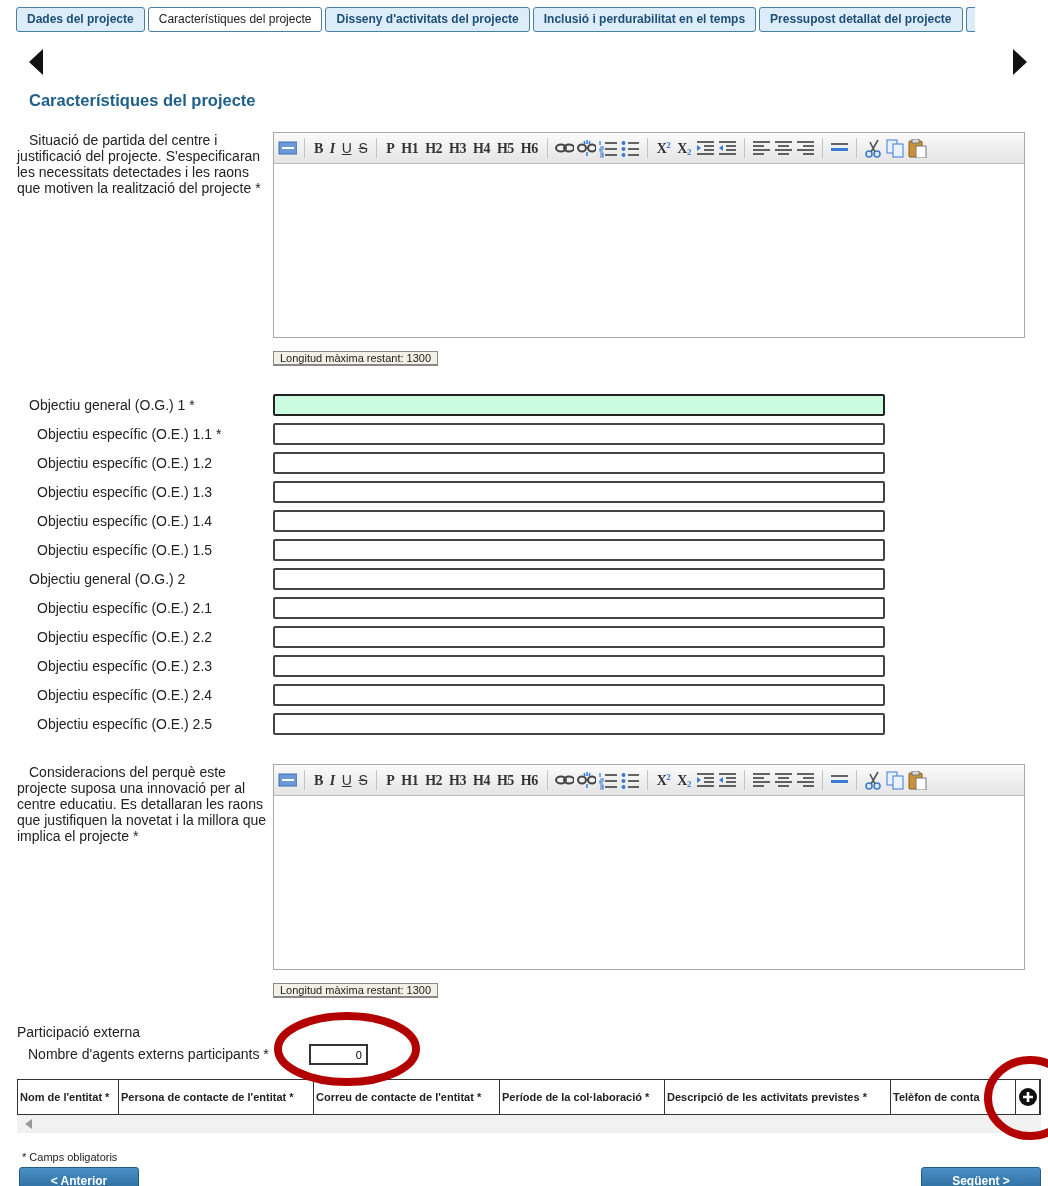 The image size is (1048, 1186). Describe the element at coordinates (427, 19) in the screenshot. I see `tab: Disseny d'activitats del projecte` at that location.